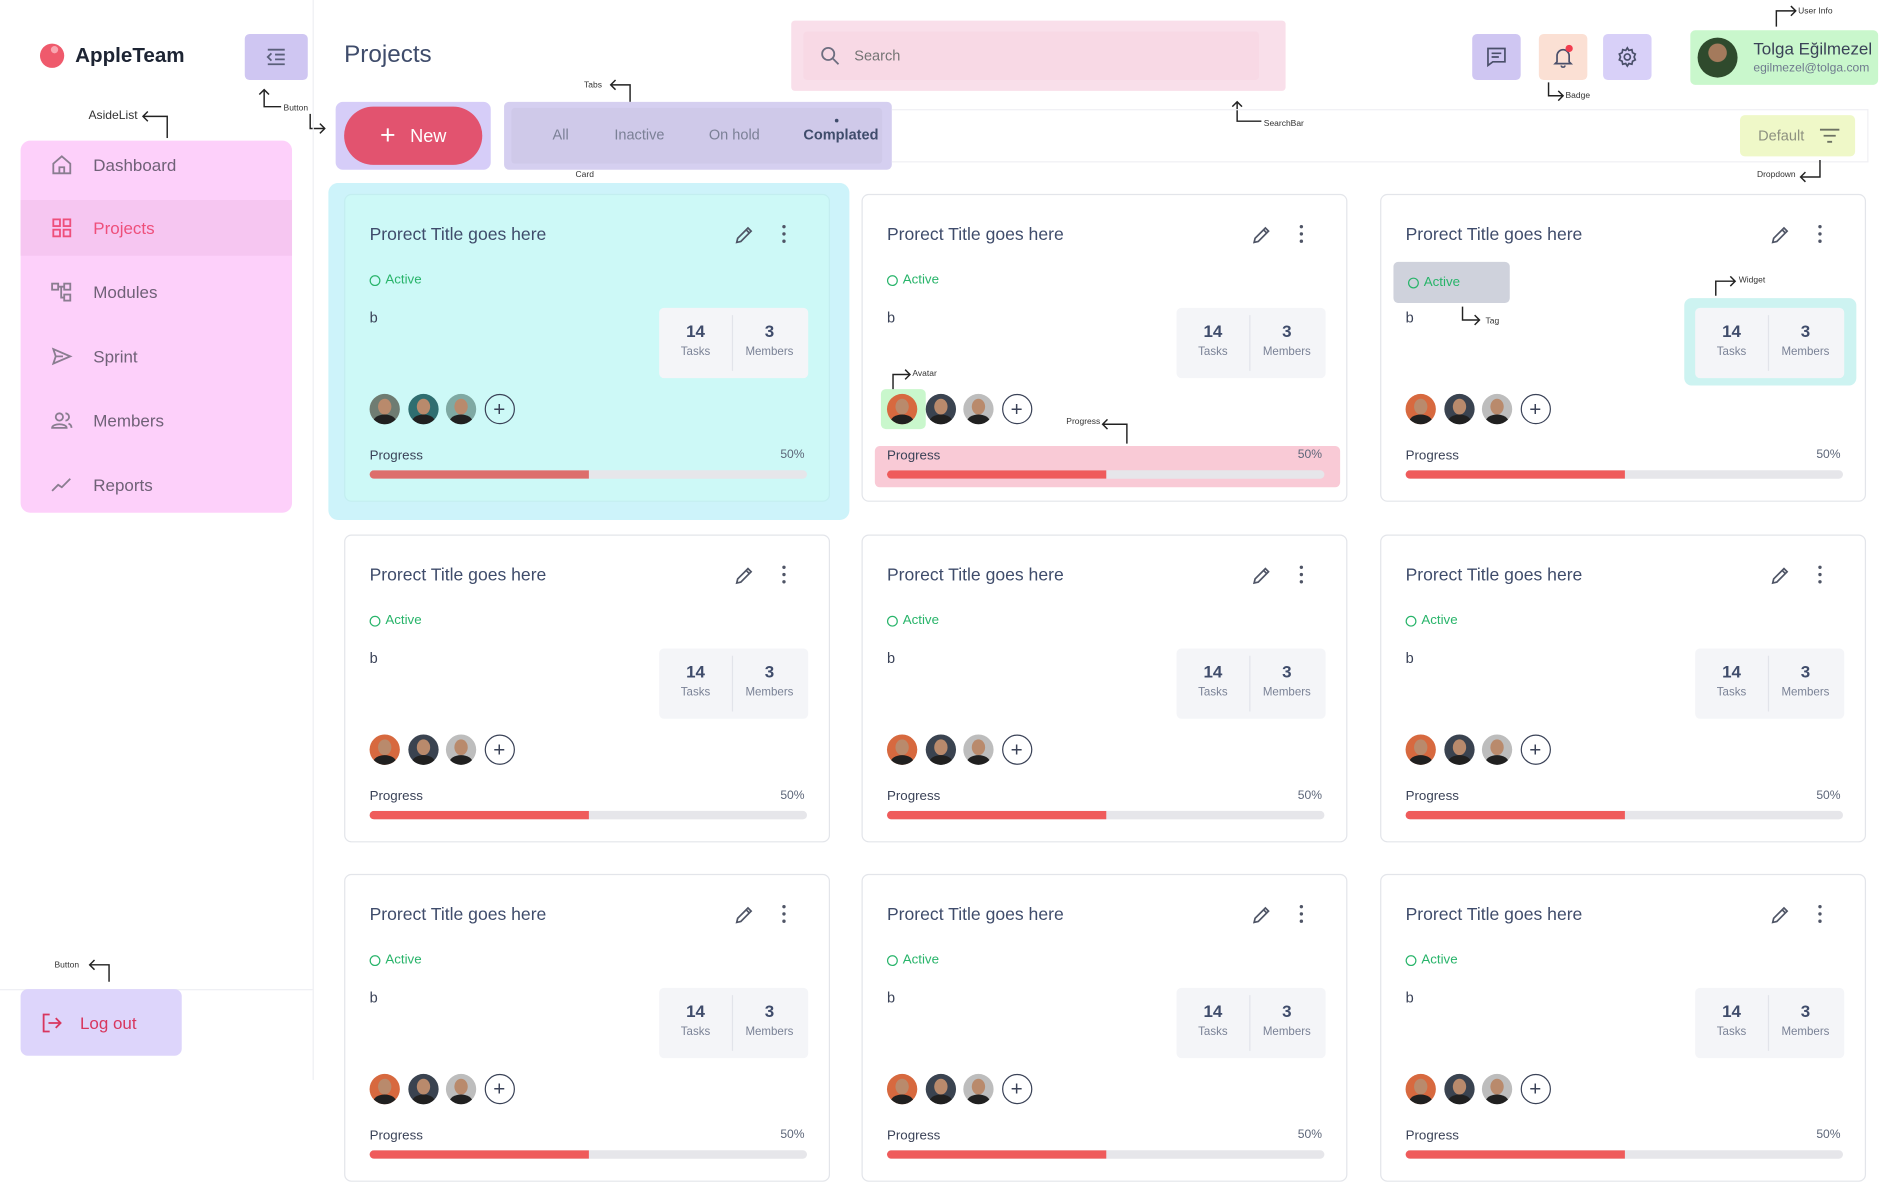 This screenshot has height=1182, width=1900. What do you see at coordinates (1731, 693) in the screenshot?
I see `tasks-label: Tasks` at bounding box center [1731, 693].